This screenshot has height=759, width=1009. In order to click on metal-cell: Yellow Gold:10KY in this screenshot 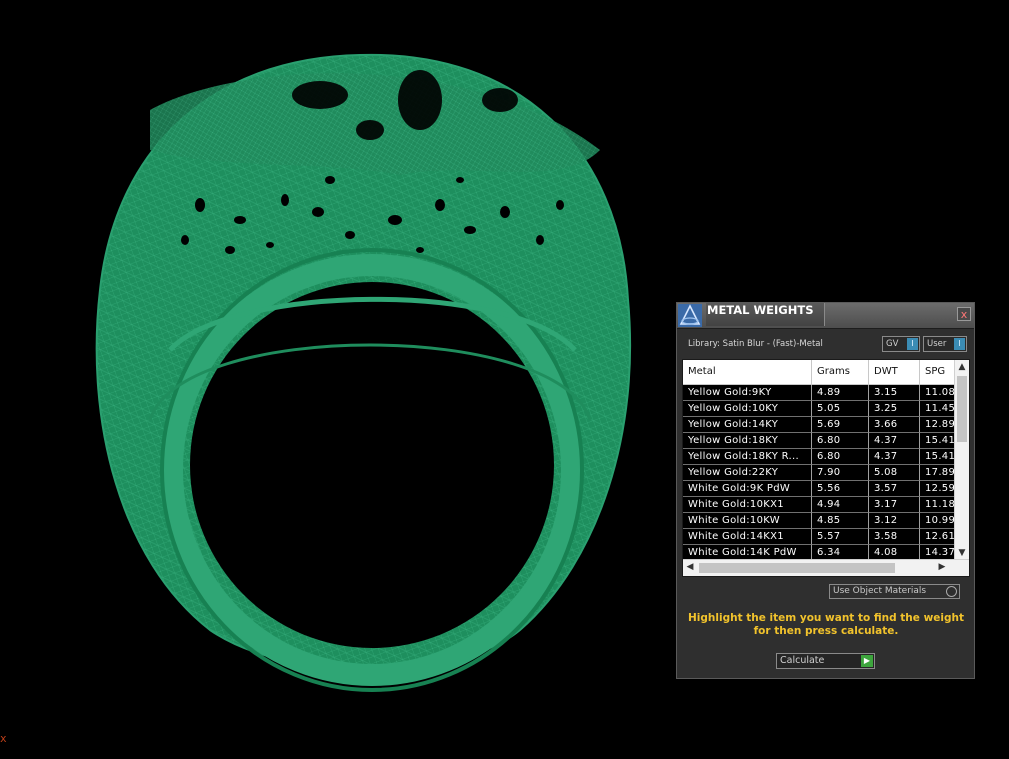, I will do `click(747, 409)`.